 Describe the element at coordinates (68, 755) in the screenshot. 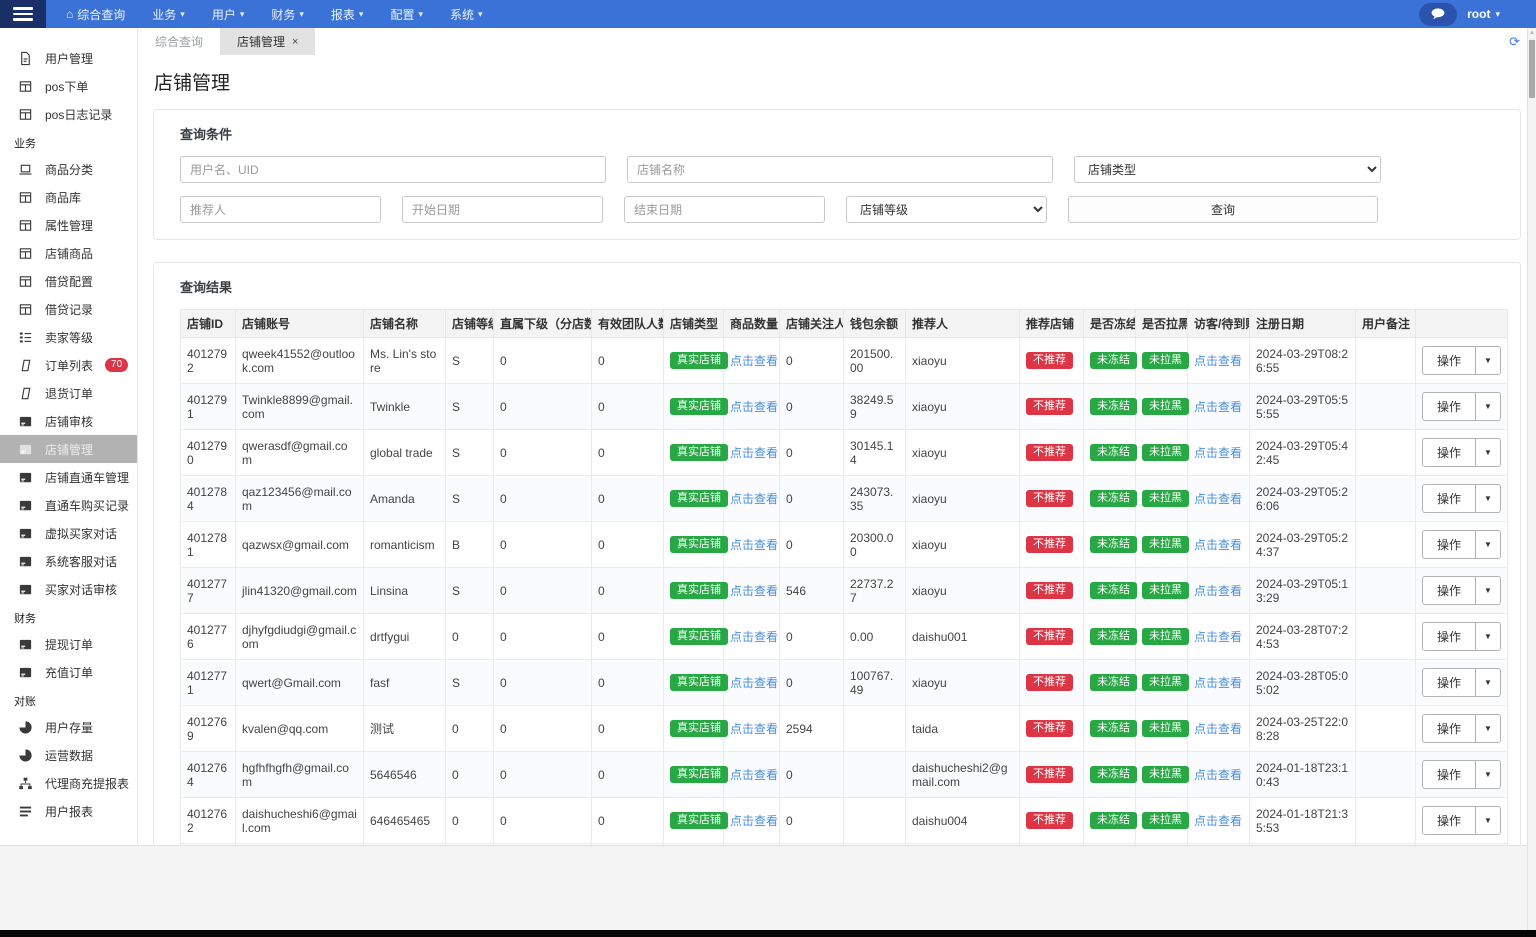

I see `sidebar-item-operation-data: 运营数据` at that location.